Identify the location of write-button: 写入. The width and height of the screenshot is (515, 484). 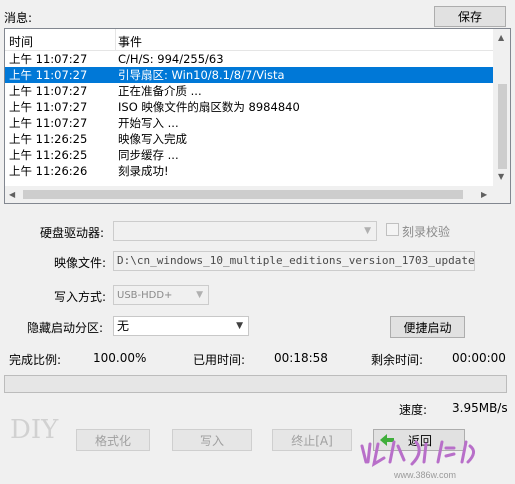
(212, 440).